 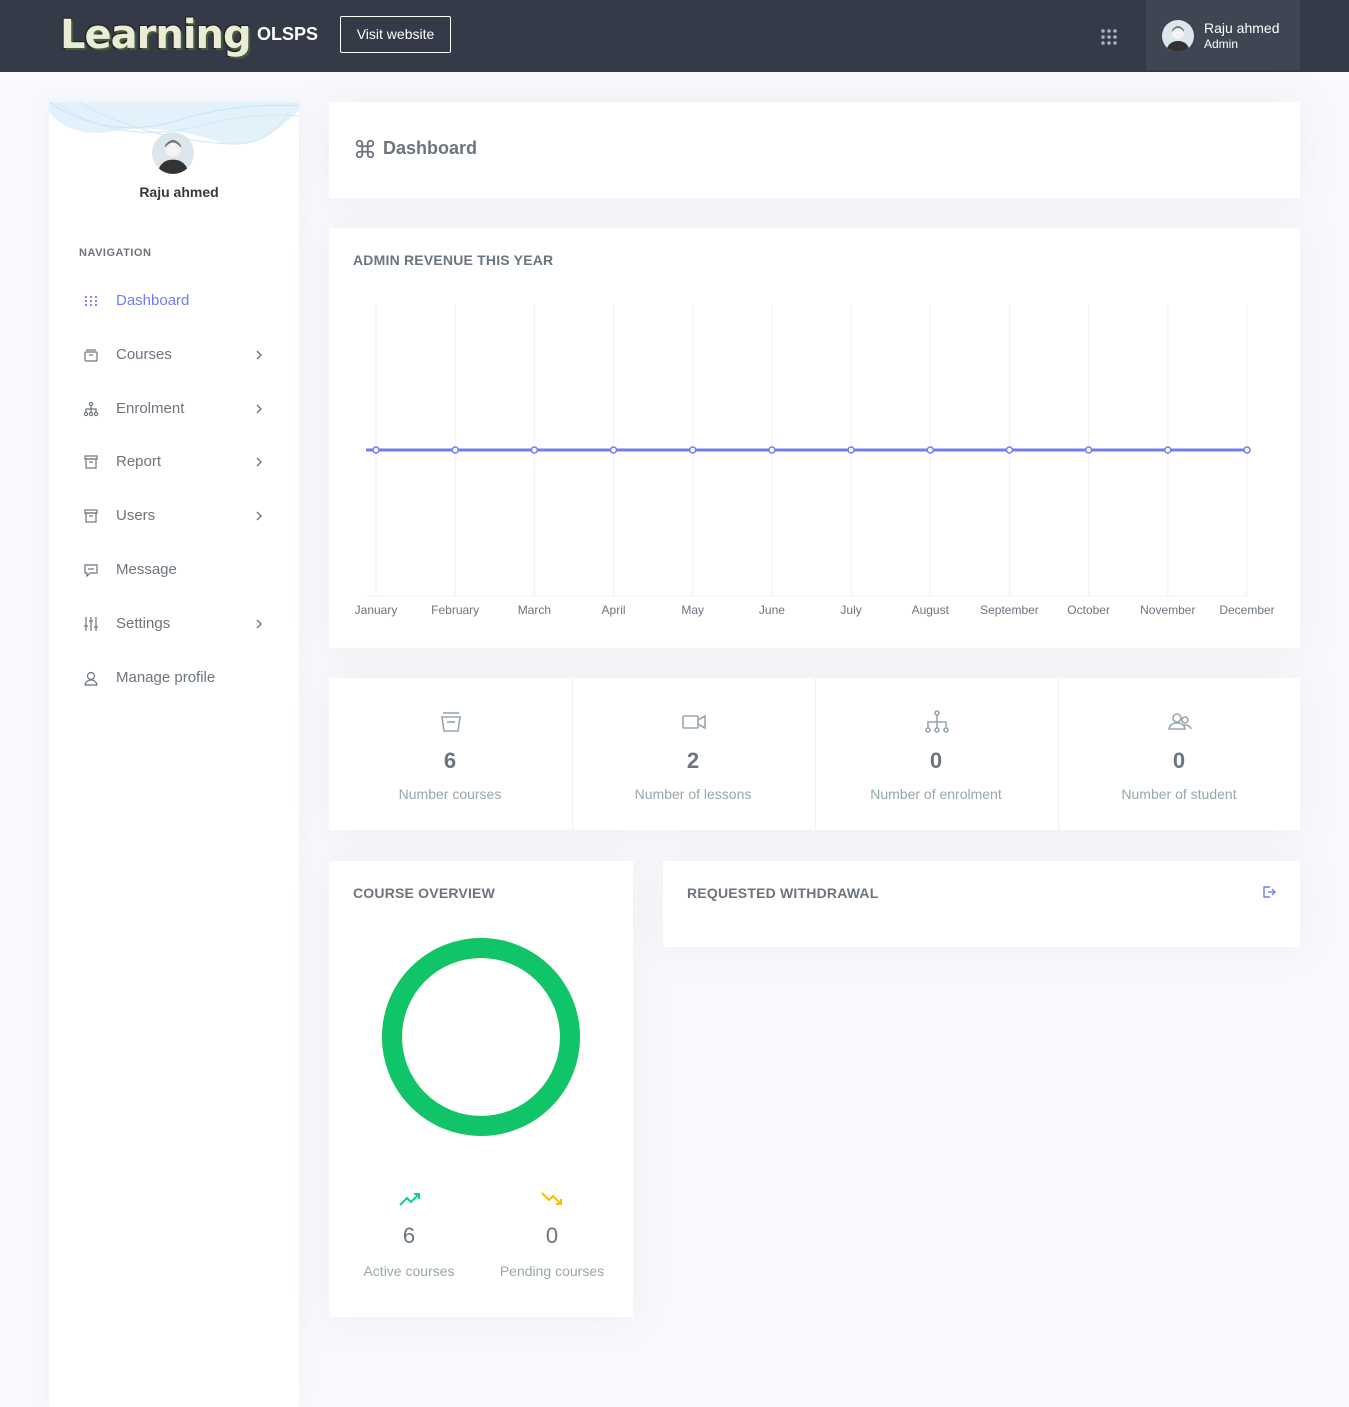 What do you see at coordinates (430, 148) in the screenshot?
I see `page-title: Dashboard` at bounding box center [430, 148].